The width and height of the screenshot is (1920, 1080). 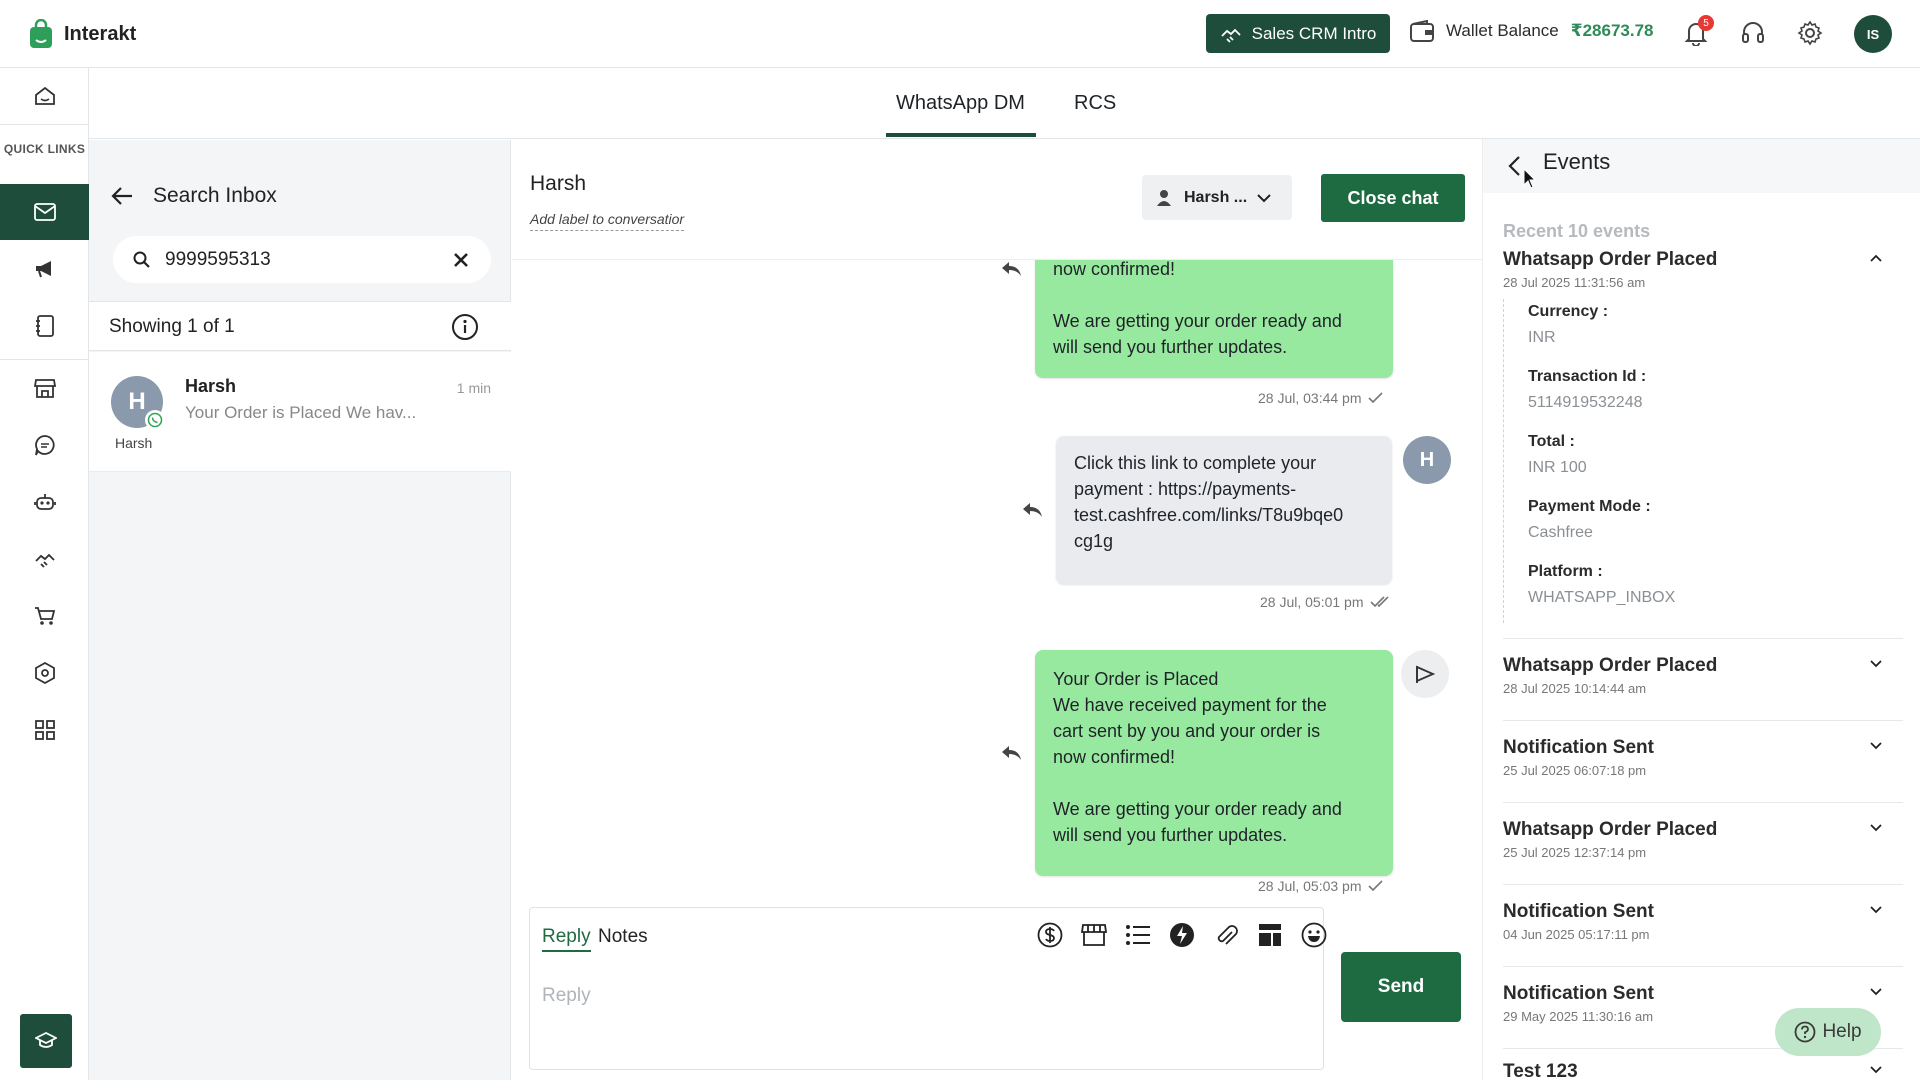 What do you see at coordinates (1612, 30) in the screenshot?
I see `wallet-amount: ₹28673.78` at bounding box center [1612, 30].